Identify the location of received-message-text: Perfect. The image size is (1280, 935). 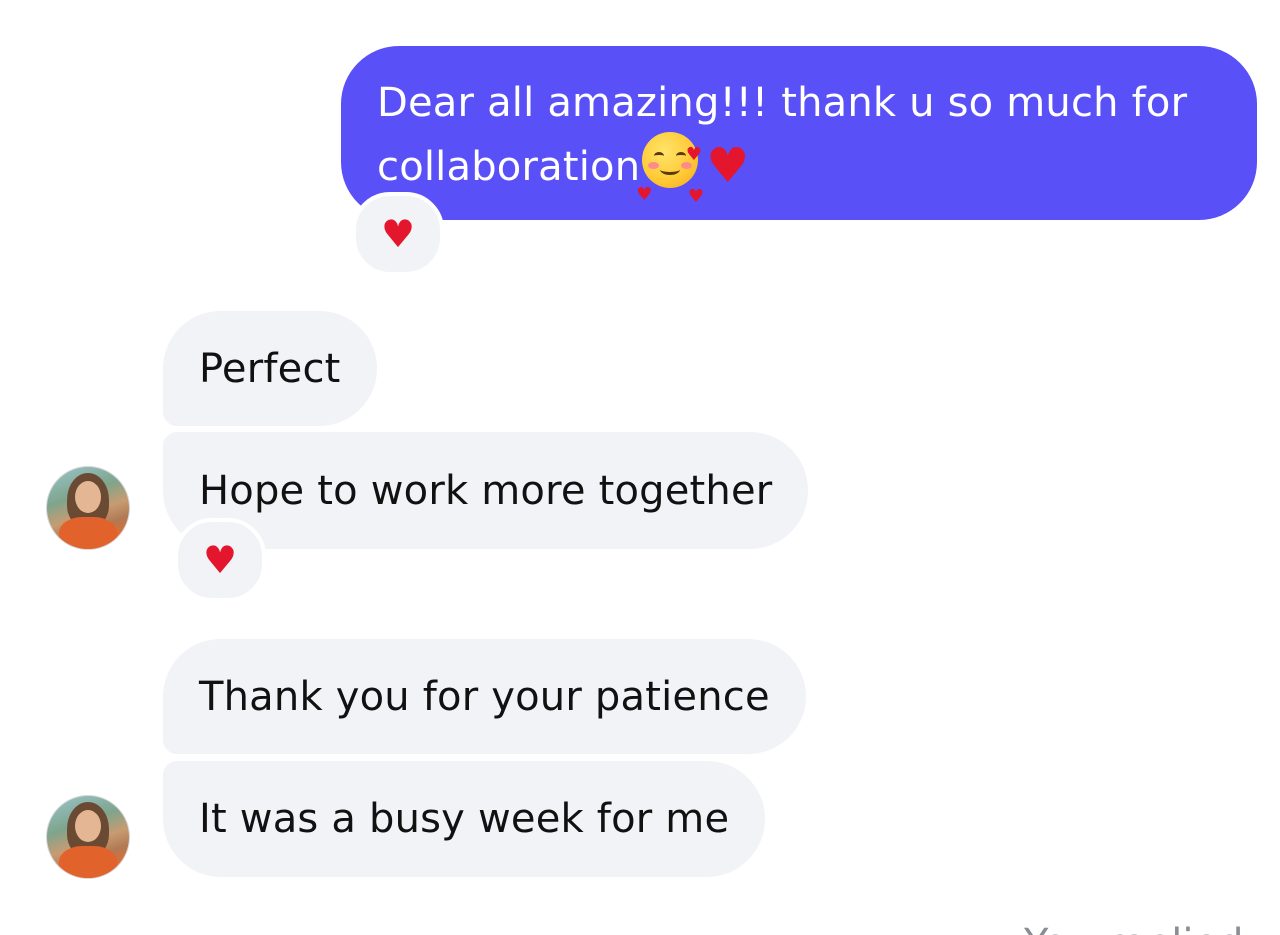
(270, 368).